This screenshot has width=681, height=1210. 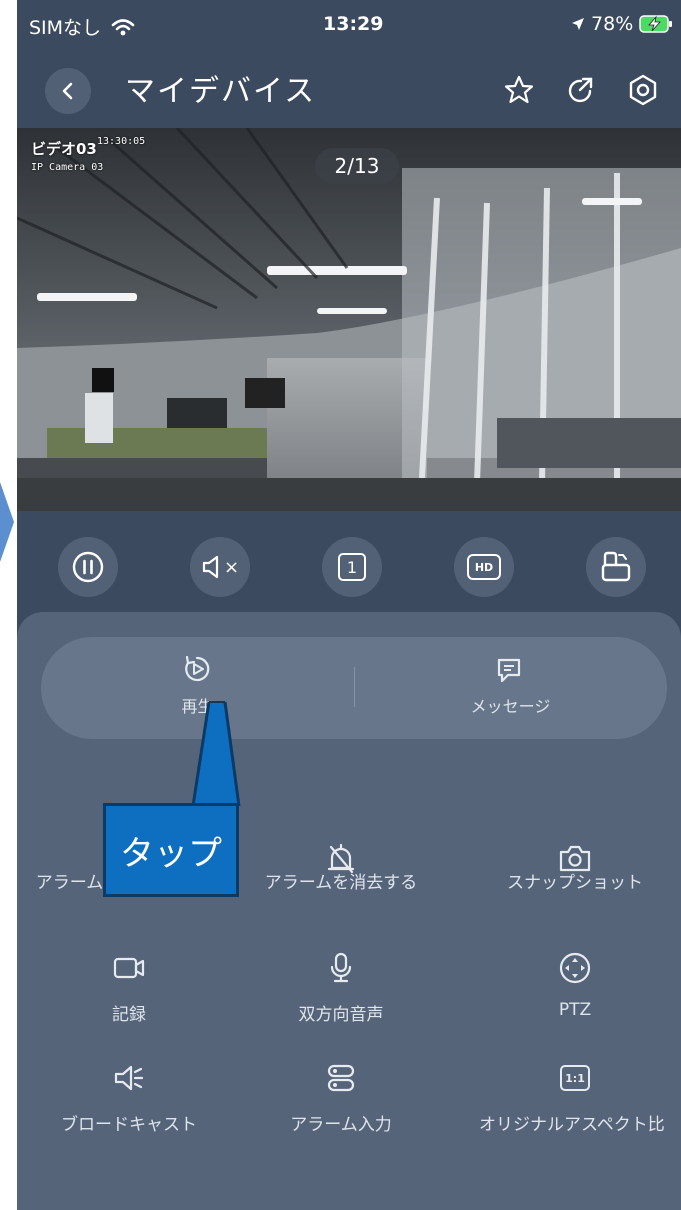 I want to click on aspect-ratio-label: オリジナルアスペクト比, so click(x=572, y=1125).